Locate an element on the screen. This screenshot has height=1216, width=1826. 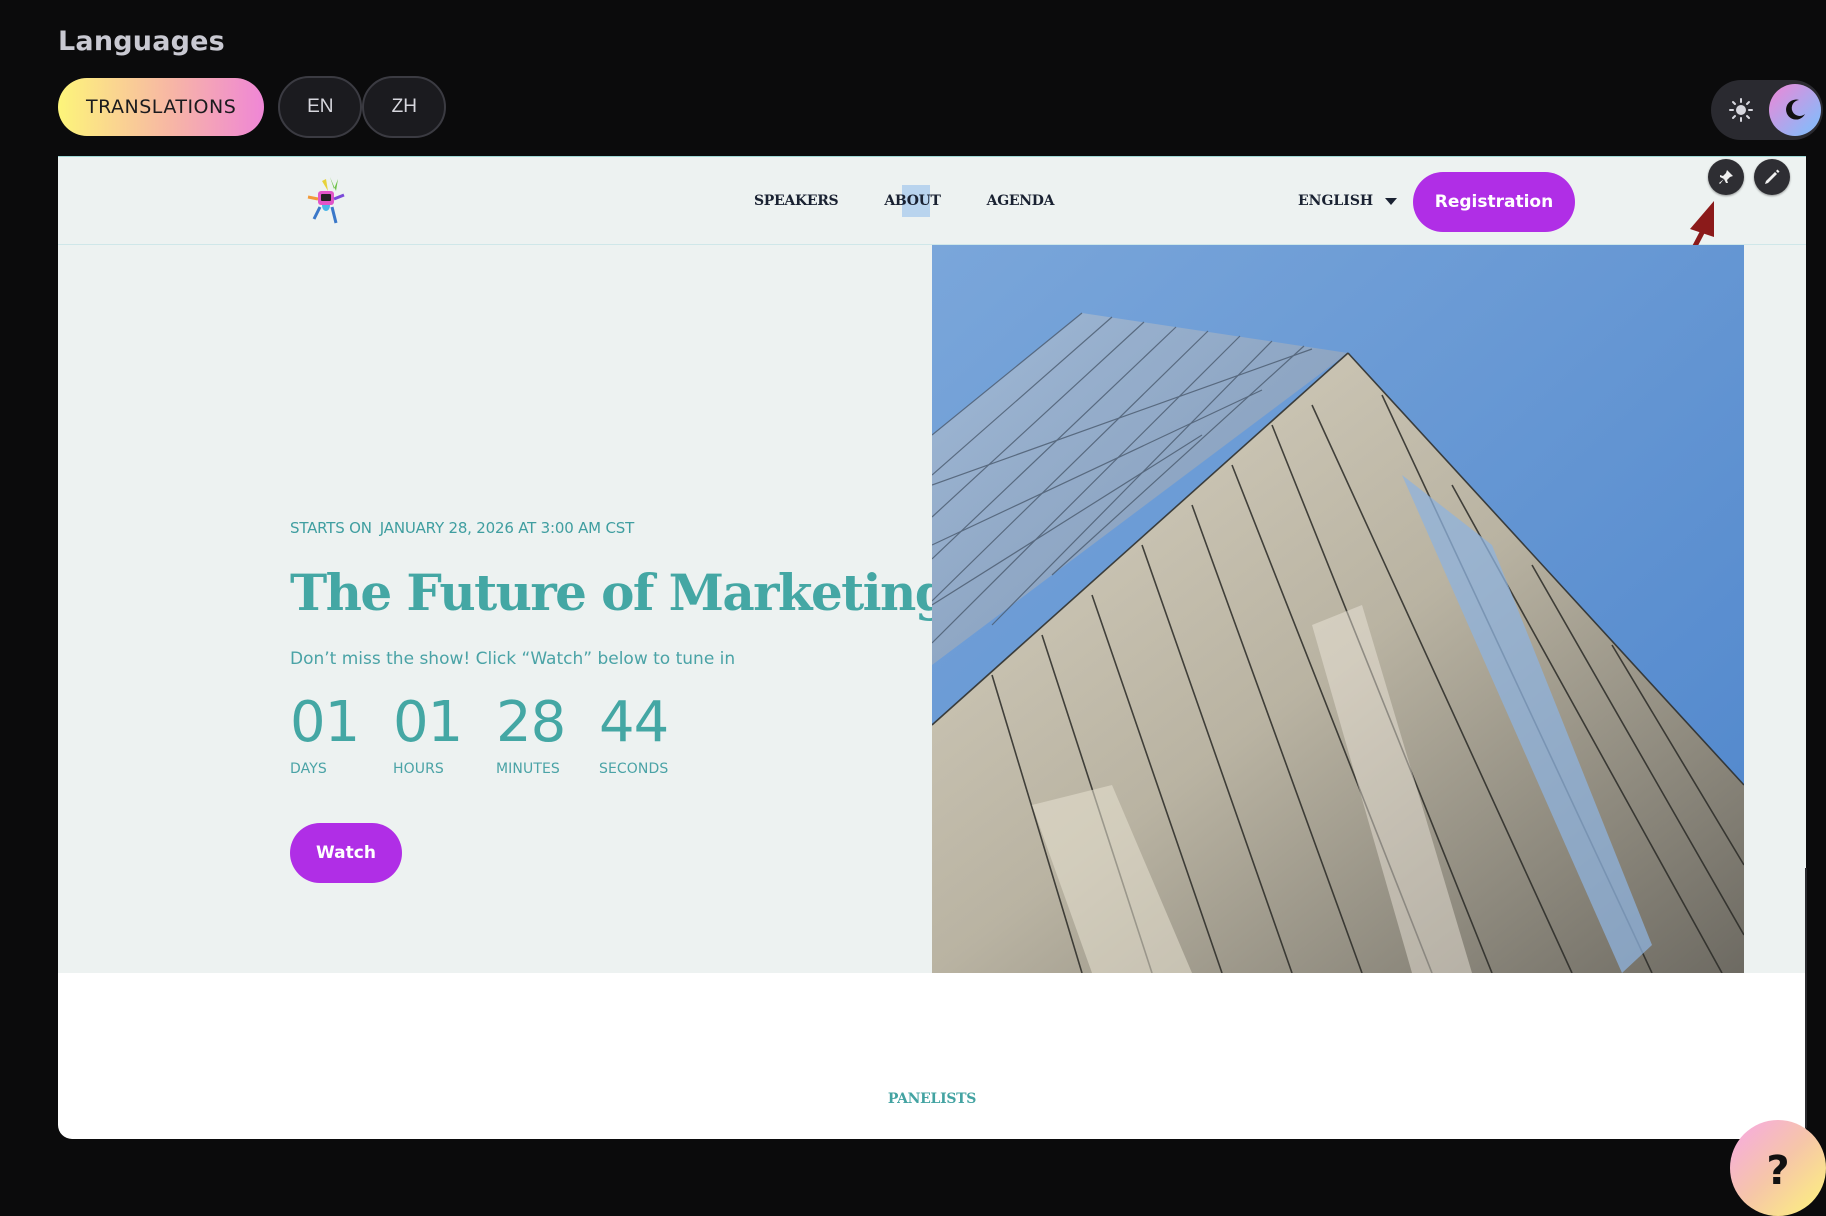
countdown-seconds: 44 SECONDS is located at coordinates (650, 734).